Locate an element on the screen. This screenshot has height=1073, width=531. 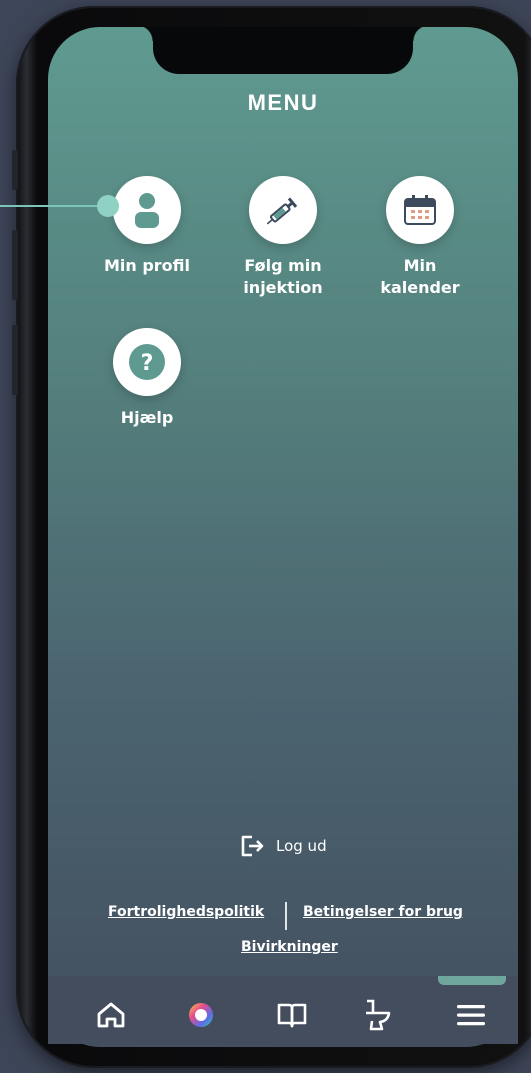
side-button-volume-up is located at coordinates (15, 265).